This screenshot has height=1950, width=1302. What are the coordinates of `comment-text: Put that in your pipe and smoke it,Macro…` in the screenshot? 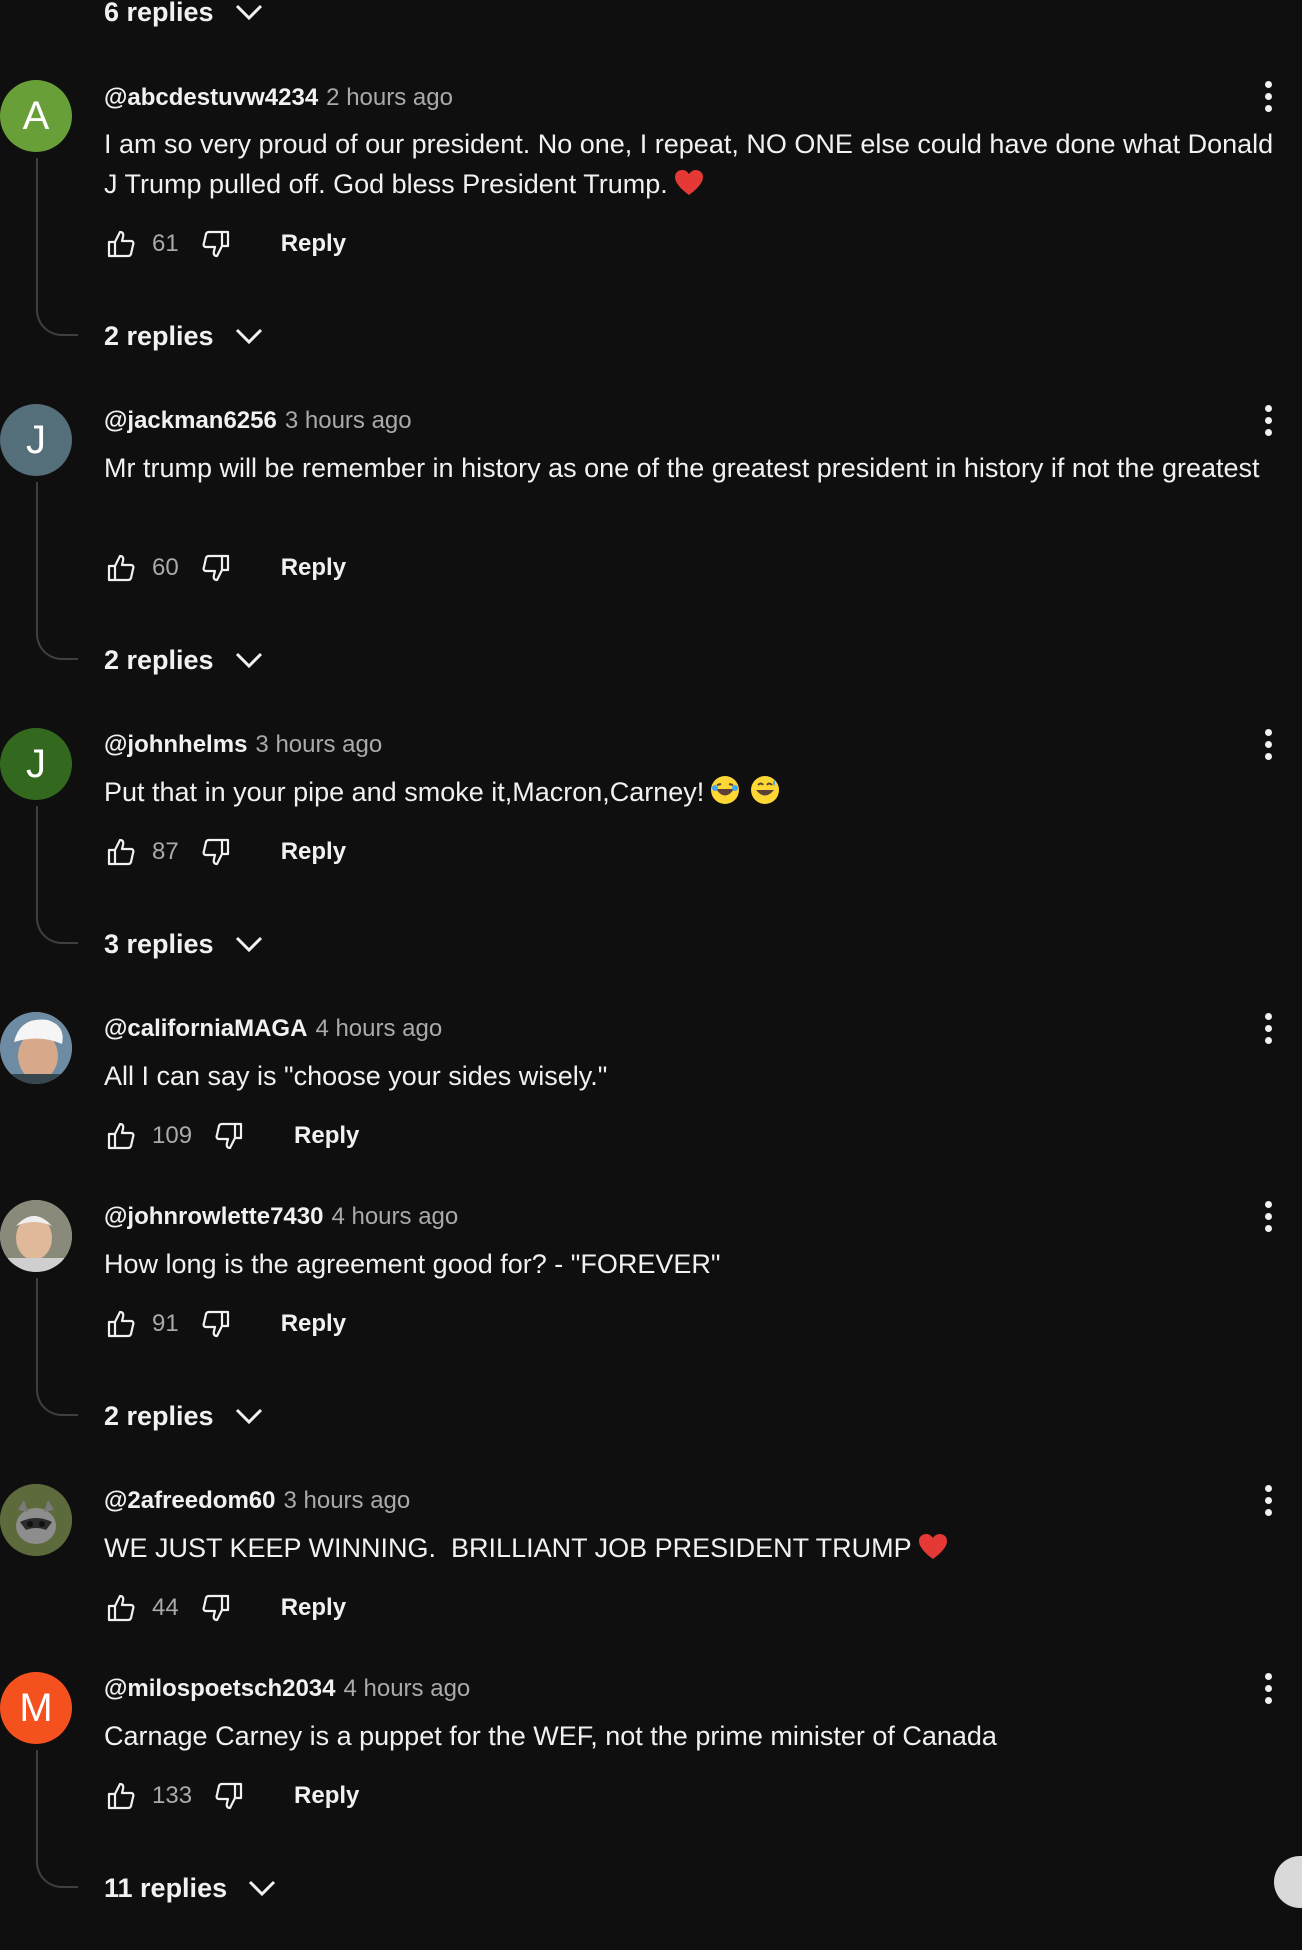 It's located at (699, 794).